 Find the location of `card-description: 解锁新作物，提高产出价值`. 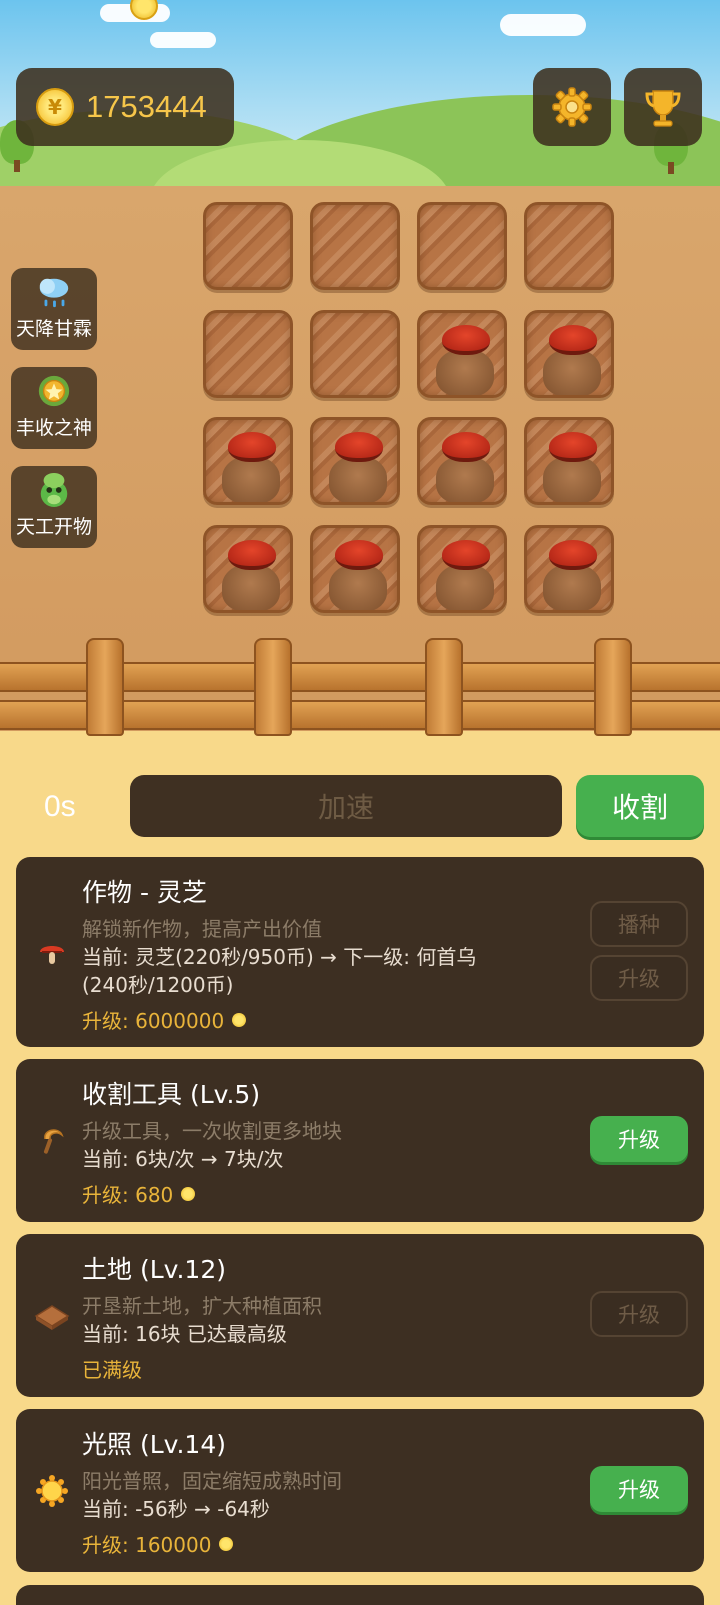

card-description: 解锁新作物，提高产出价值 is located at coordinates (202, 929).